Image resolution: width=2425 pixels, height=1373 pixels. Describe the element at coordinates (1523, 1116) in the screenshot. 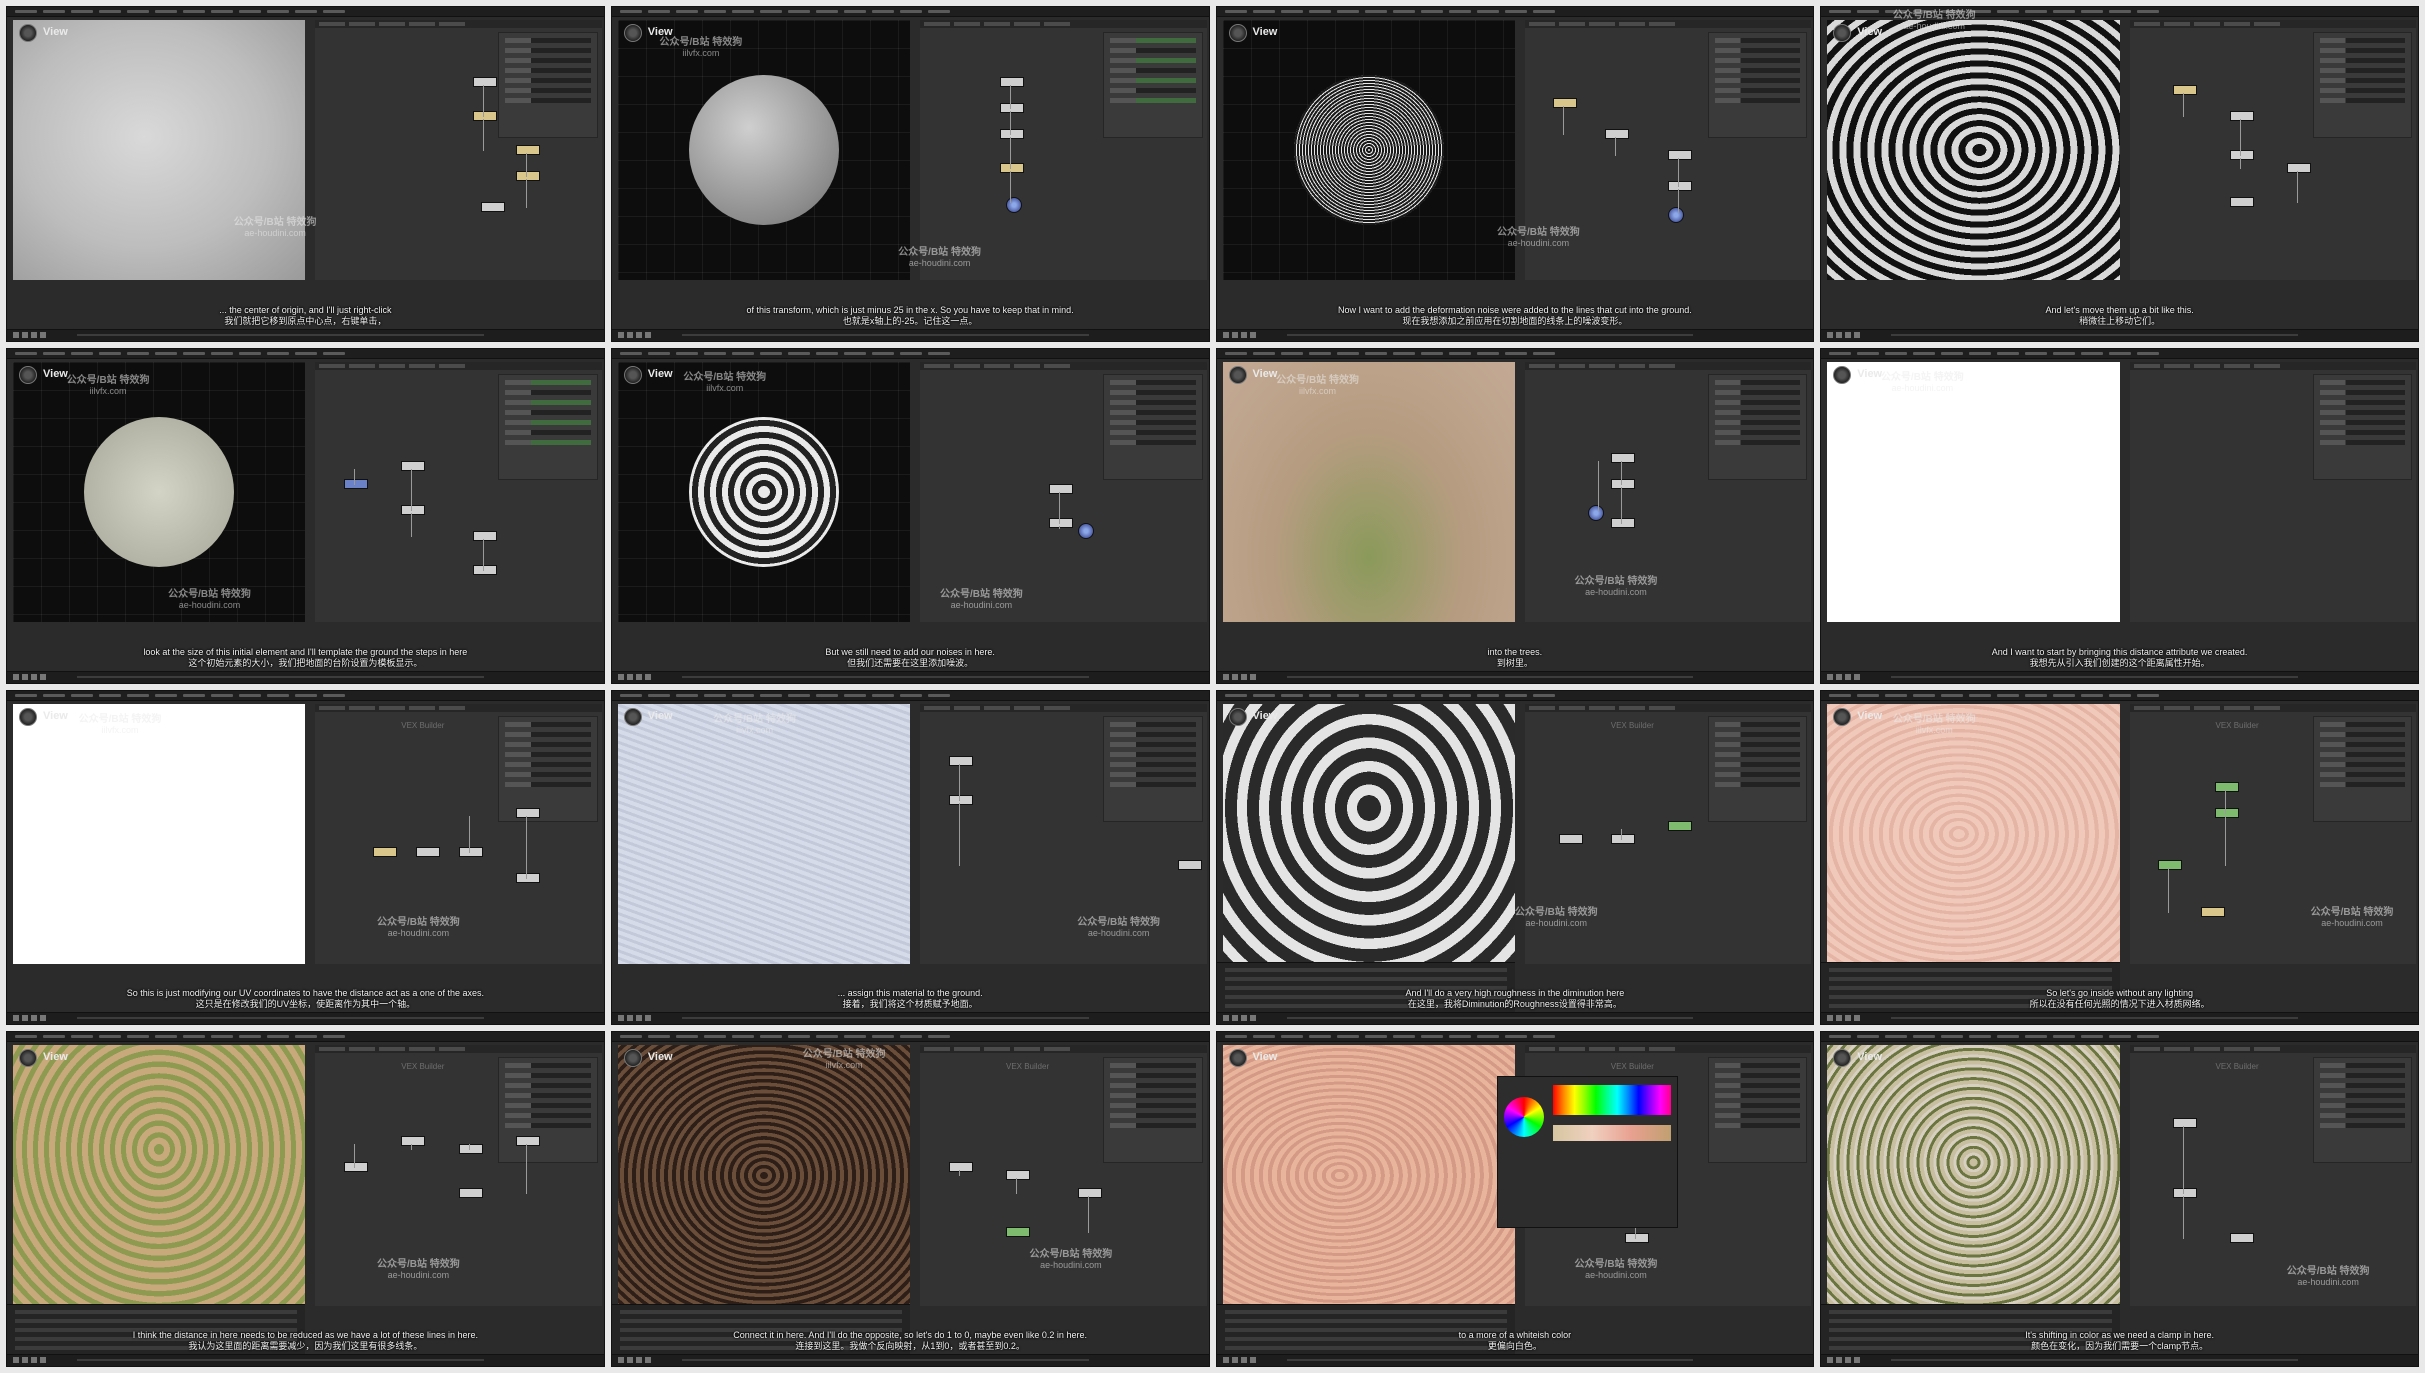

I see `color-wheel` at that location.